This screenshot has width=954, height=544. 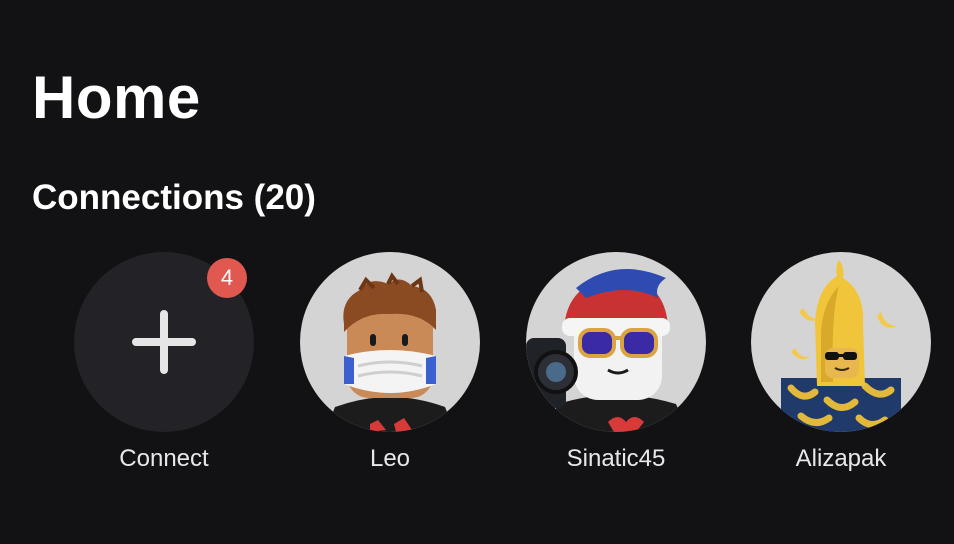 What do you see at coordinates (116, 97) in the screenshot?
I see `page-title: Home` at bounding box center [116, 97].